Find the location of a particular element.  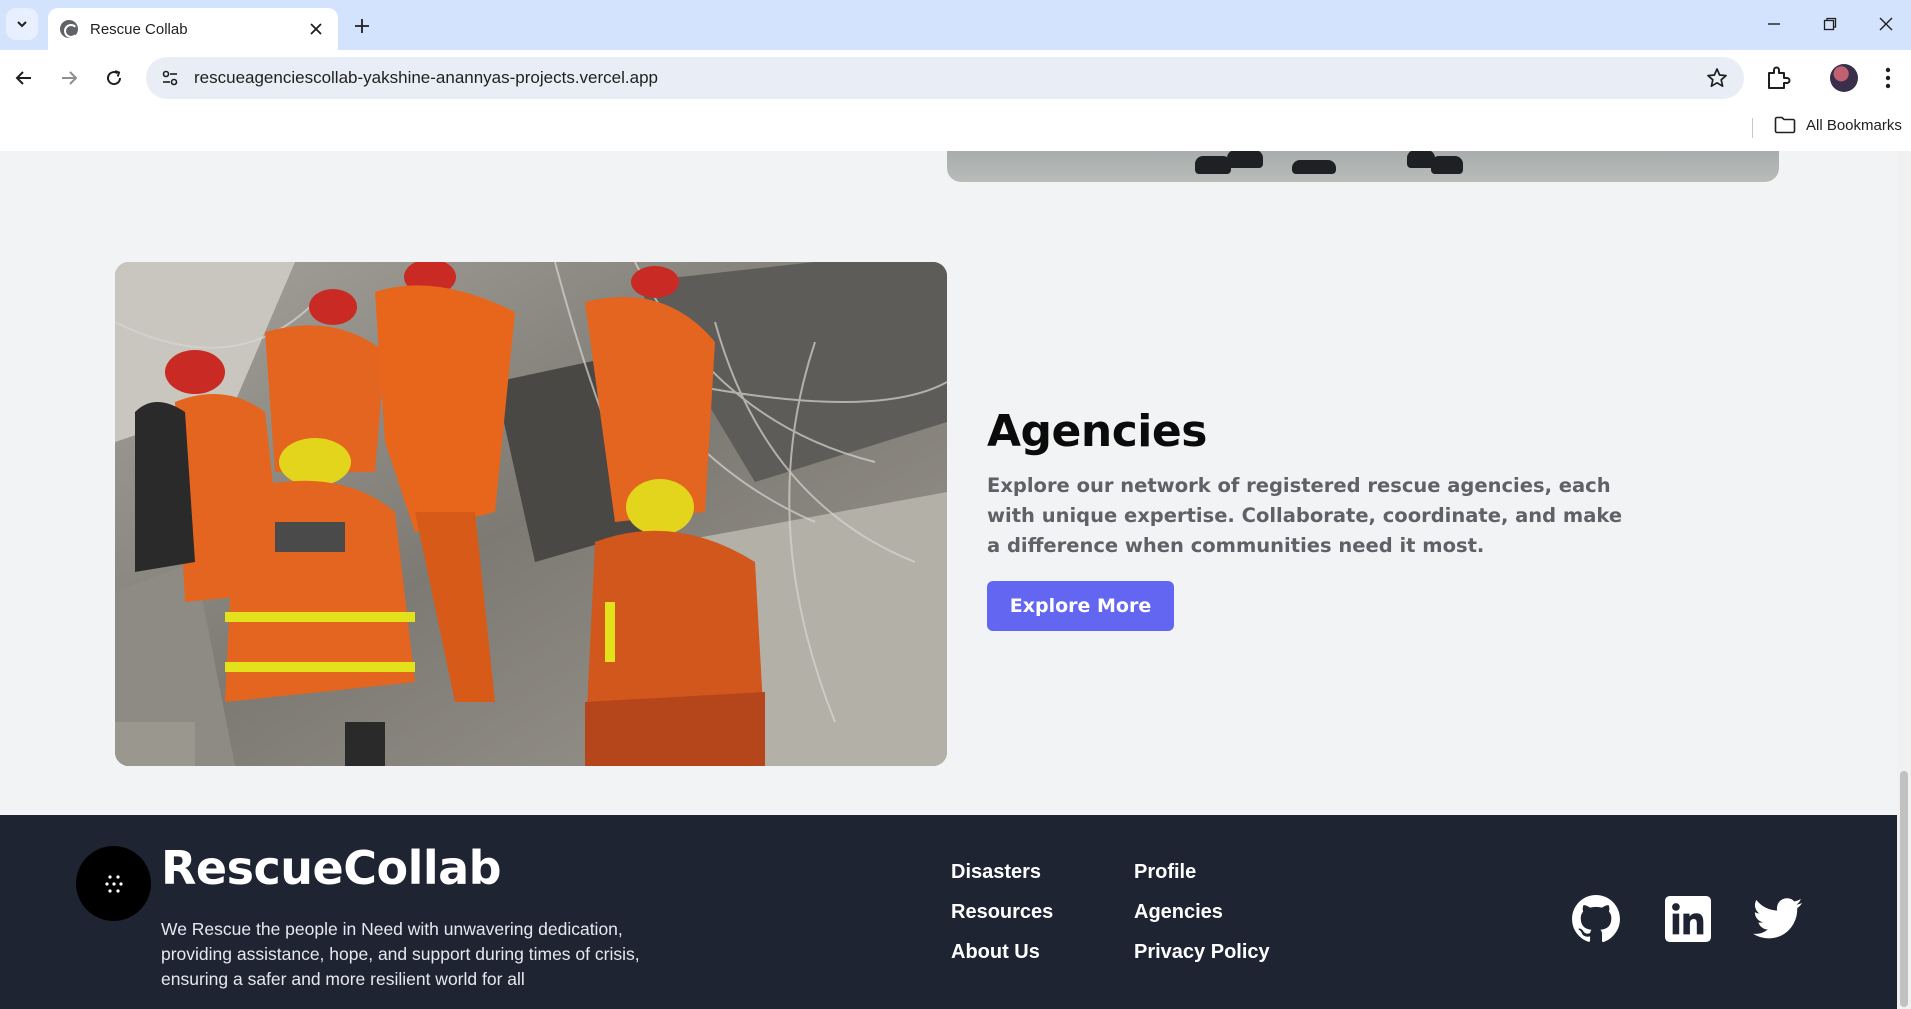

restore-button is located at coordinates (1830, 24).